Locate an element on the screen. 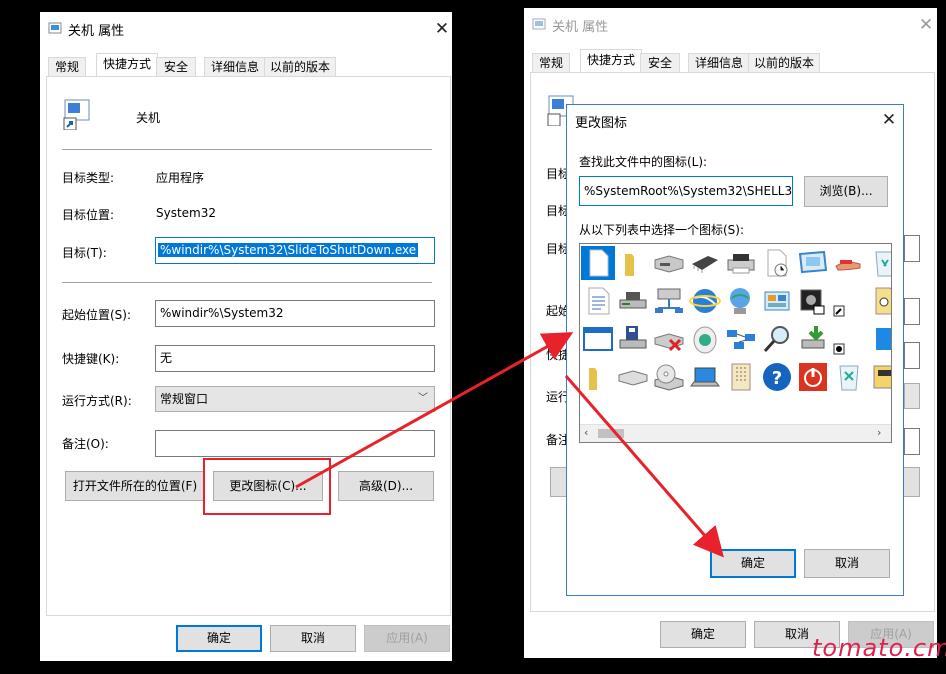 The image size is (946, 674). arrow-to-dialog is located at coordinates (434, 410).